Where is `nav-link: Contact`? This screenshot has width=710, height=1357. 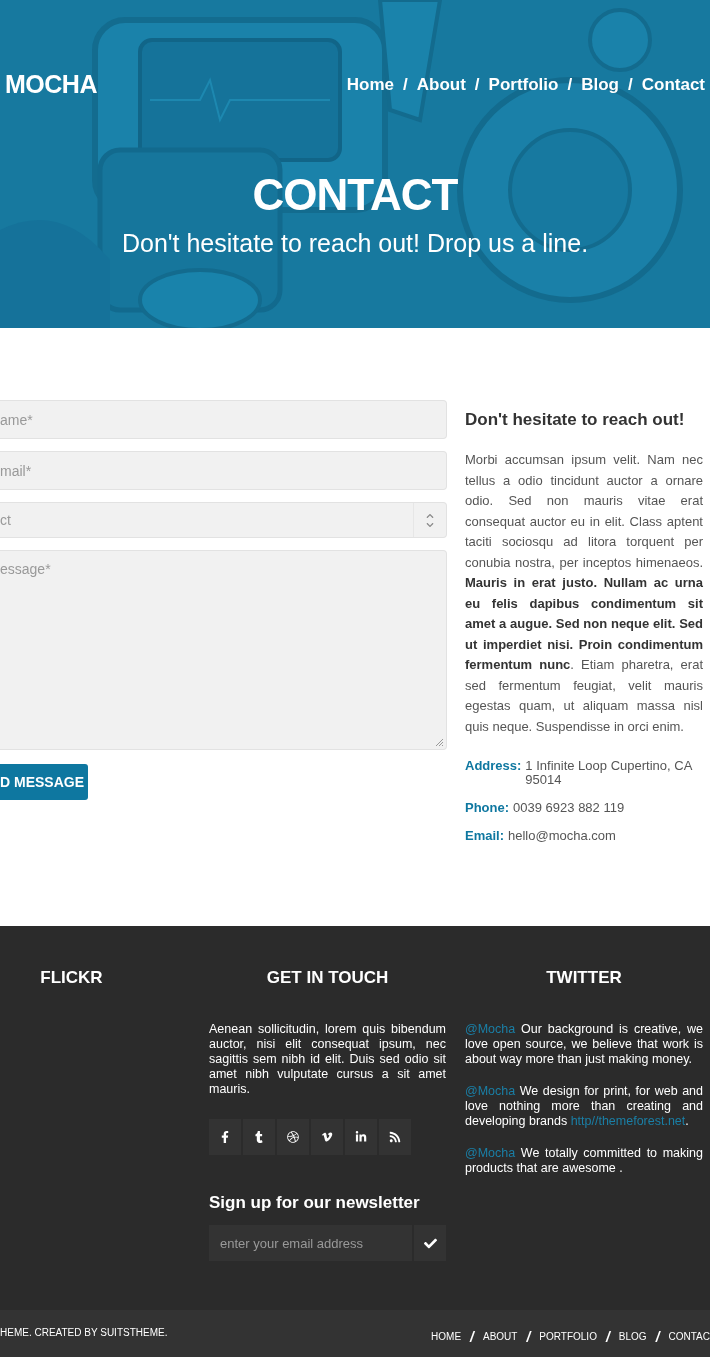 nav-link: Contact is located at coordinates (673, 84).